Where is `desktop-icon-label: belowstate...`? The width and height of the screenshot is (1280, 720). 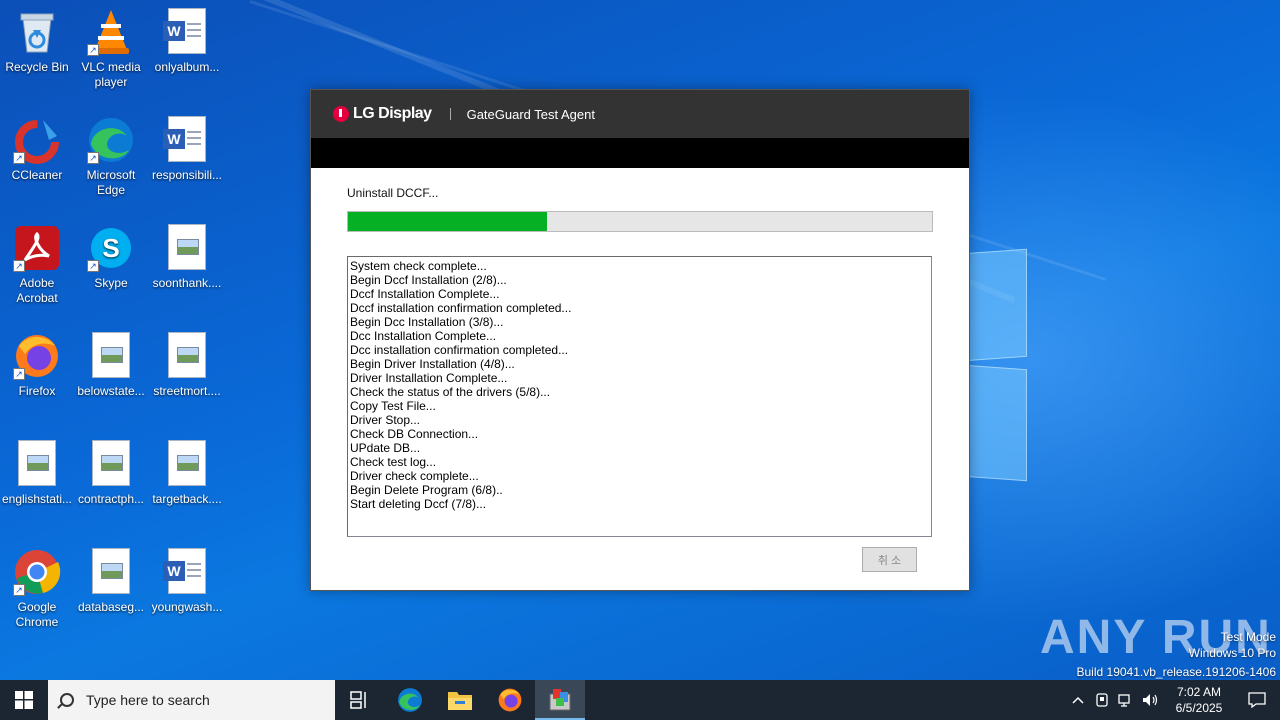 desktop-icon-label: belowstate... is located at coordinates (111, 391).